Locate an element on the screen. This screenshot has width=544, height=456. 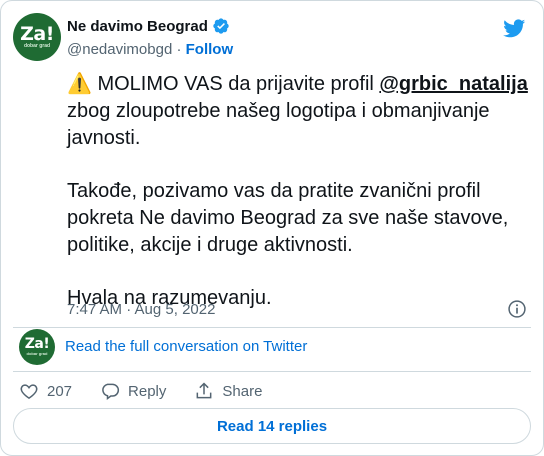
warning-emoji: ⚠️ is located at coordinates (79, 84).